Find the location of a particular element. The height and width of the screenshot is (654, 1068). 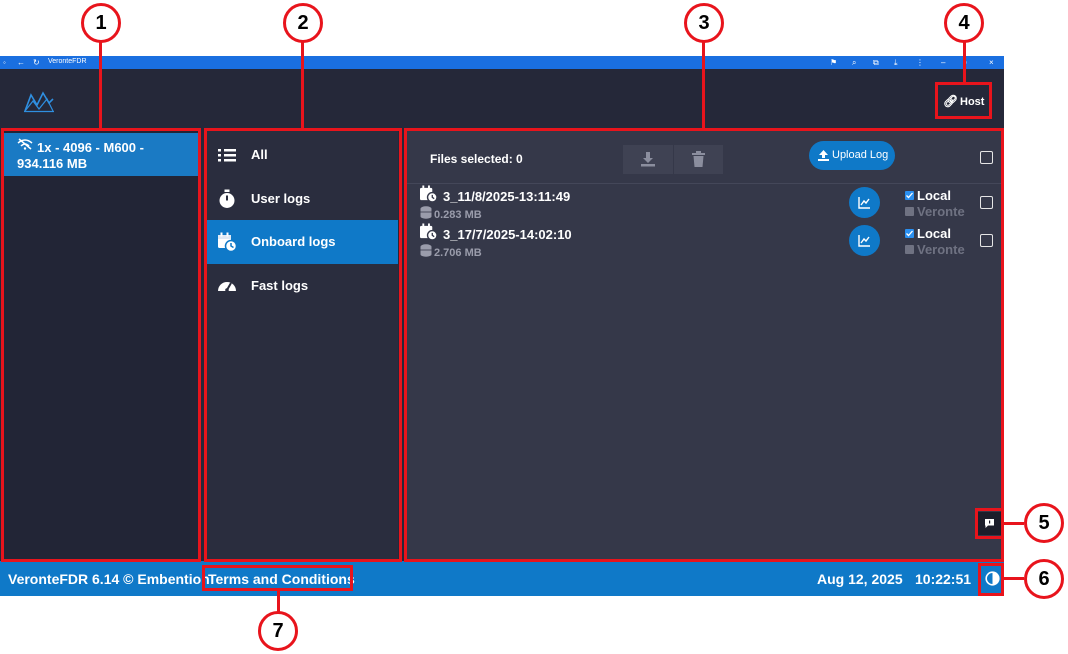

back-icon: ← is located at coordinates (21, 62).